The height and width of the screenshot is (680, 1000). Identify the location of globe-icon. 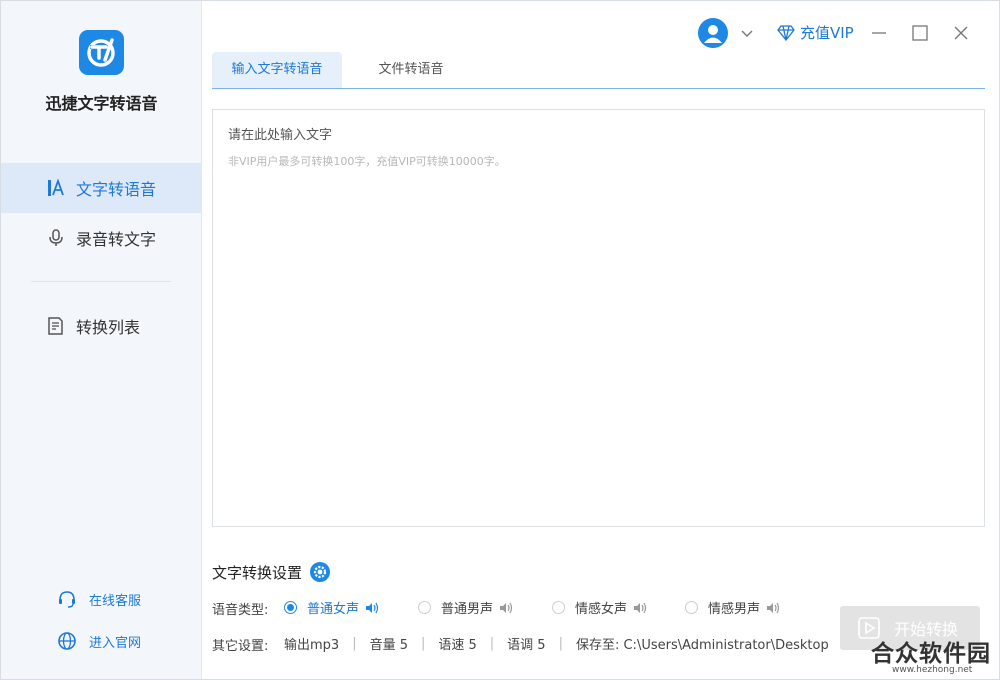
(67, 641).